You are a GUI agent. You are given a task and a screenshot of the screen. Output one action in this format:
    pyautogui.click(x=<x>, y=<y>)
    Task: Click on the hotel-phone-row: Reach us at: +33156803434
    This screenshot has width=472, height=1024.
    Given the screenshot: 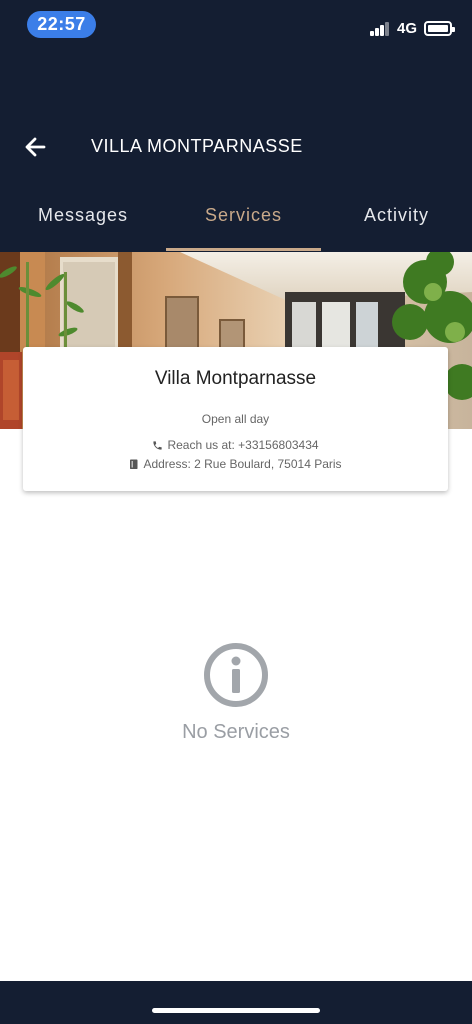 What is the action you would take?
    pyautogui.click(x=235, y=445)
    